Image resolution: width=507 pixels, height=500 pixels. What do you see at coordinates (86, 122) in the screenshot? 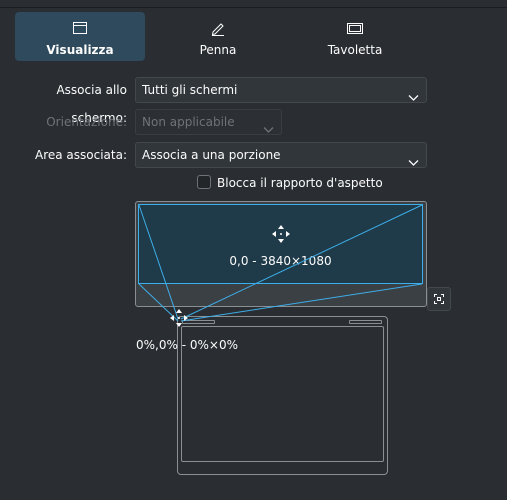
I see `orientation-label: Orientazione:` at bounding box center [86, 122].